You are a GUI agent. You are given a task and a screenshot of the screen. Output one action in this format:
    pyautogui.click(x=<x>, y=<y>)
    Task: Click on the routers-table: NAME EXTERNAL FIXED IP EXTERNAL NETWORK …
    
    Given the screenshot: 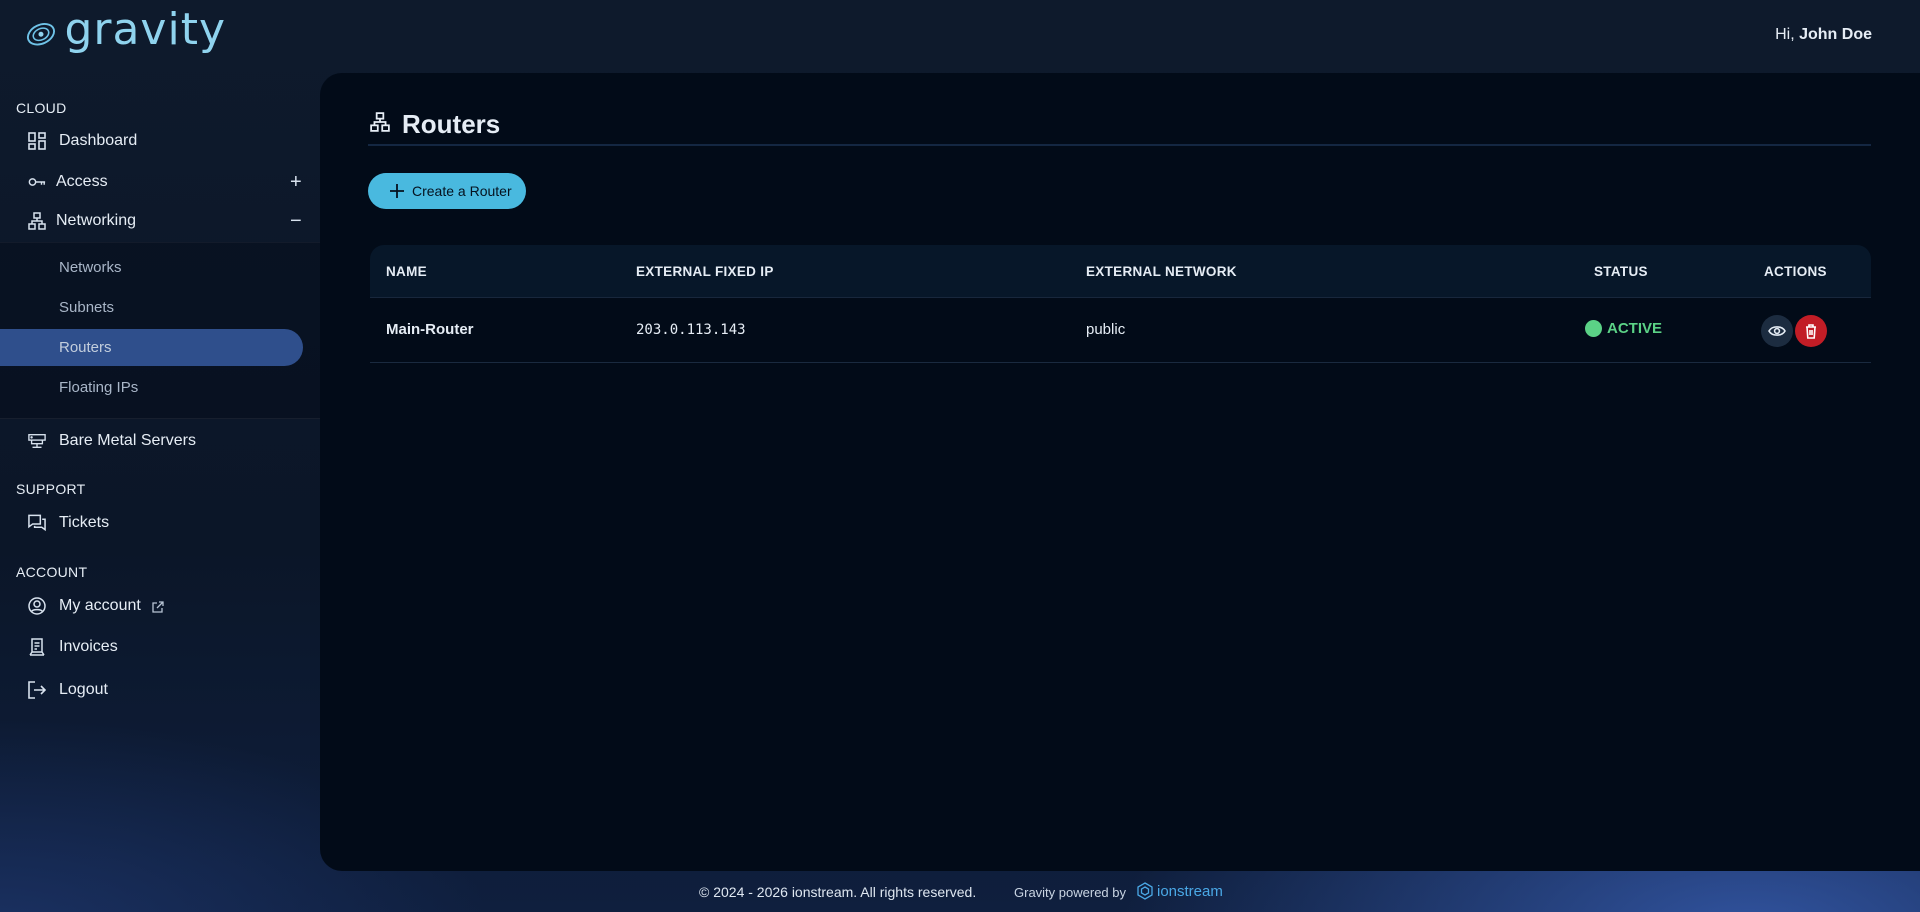 What is the action you would take?
    pyautogui.click(x=1120, y=304)
    